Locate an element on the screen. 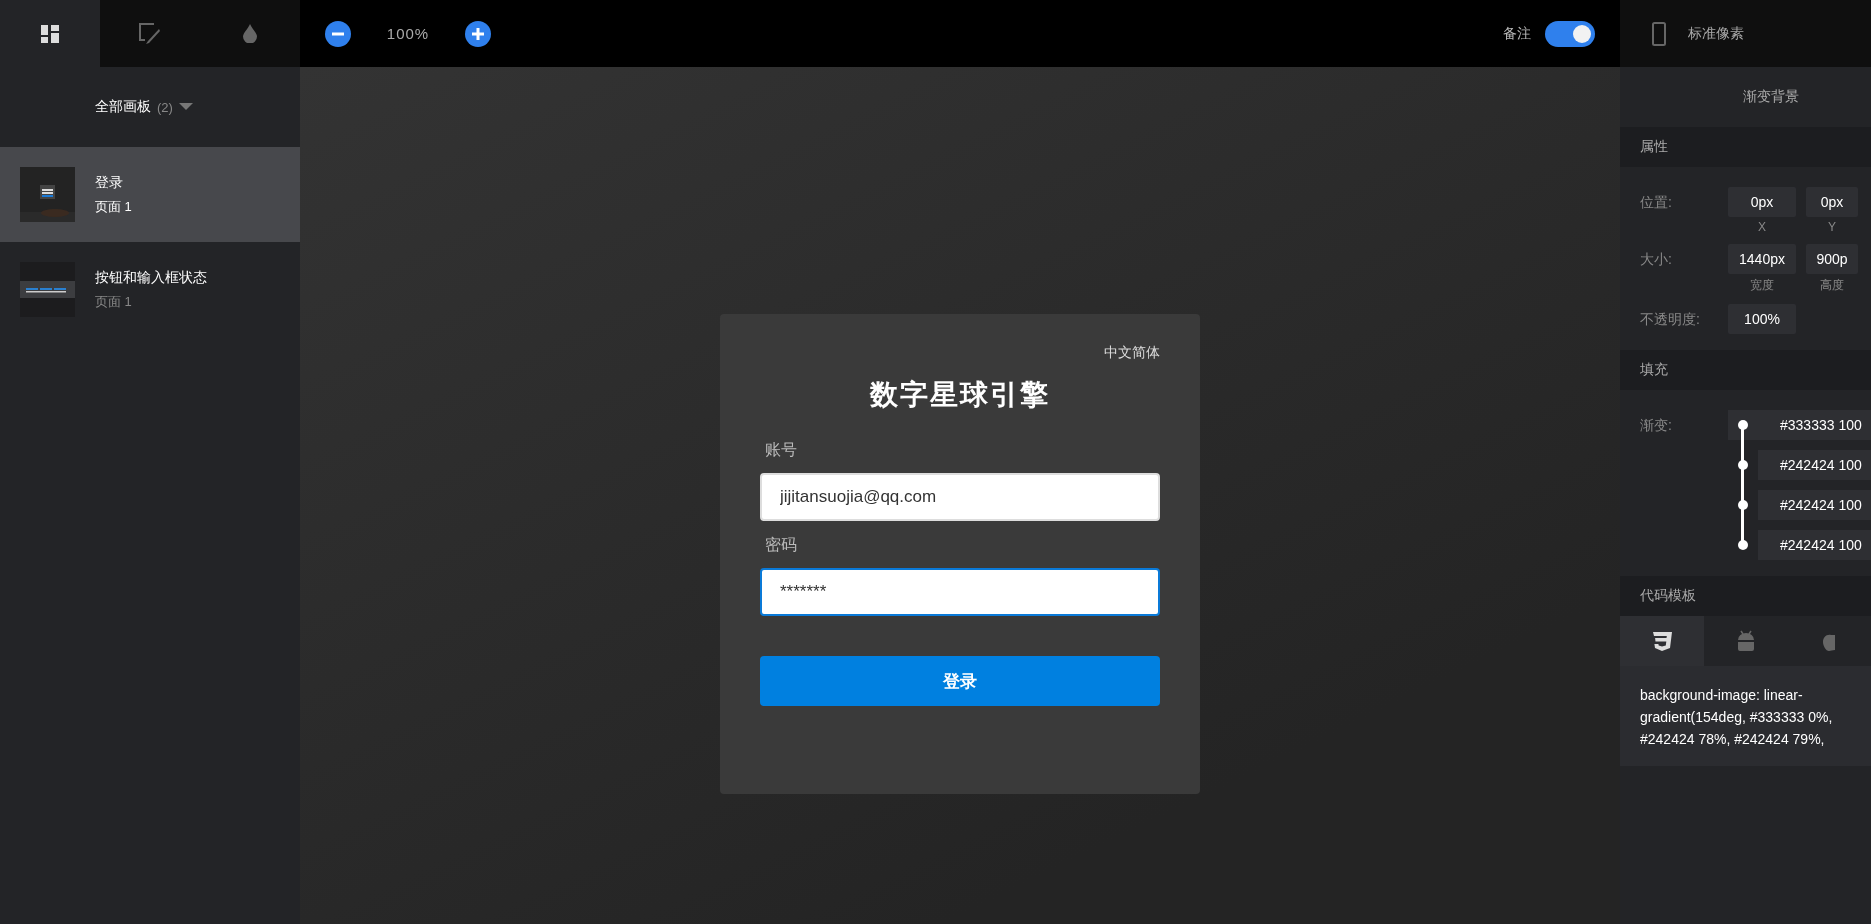  zoom-in-button is located at coordinates (478, 33).